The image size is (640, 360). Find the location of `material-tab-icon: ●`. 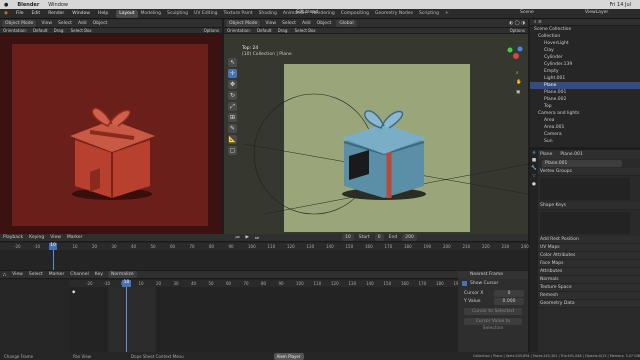

material-tab-icon: ● is located at coordinates (534, 186).